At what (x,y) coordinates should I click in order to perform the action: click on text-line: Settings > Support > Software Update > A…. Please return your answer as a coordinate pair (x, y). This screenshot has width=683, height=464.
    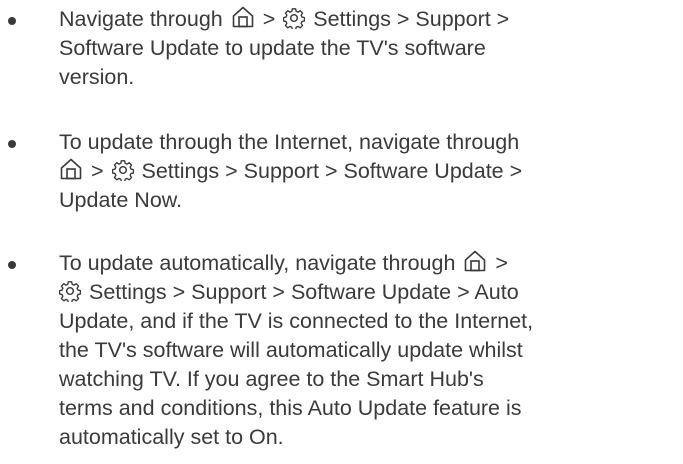
    Looking at the image, I should click on (369, 292).